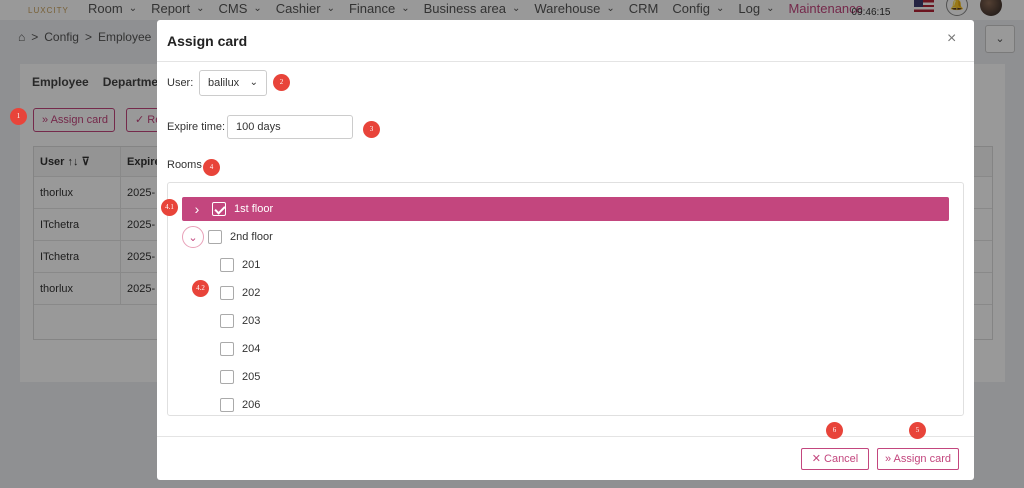 The width and height of the screenshot is (1024, 488). I want to click on tree-label: 1st floor, so click(254, 209).